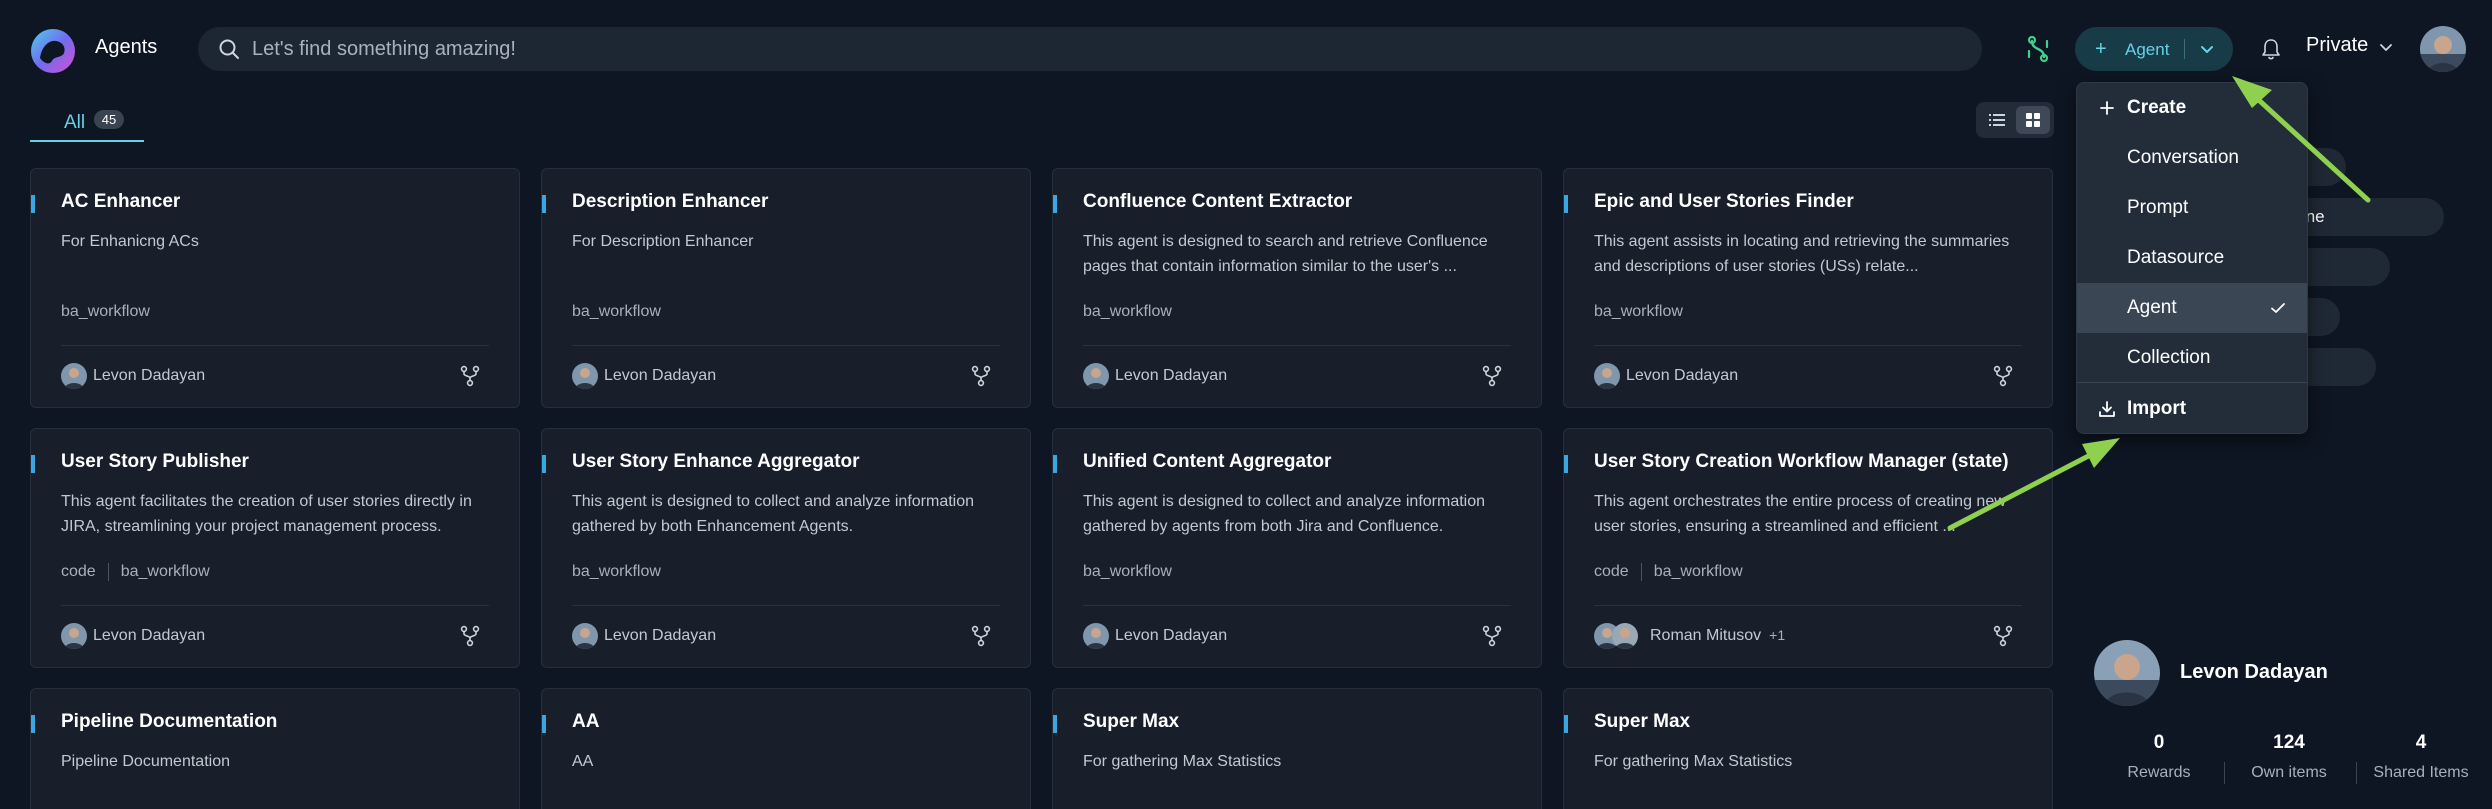 This screenshot has height=809, width=2492. What do you see at coordinates (2192, 382) in the screenshot?
I see `menu-divider` at bounding box center [2192, 382].